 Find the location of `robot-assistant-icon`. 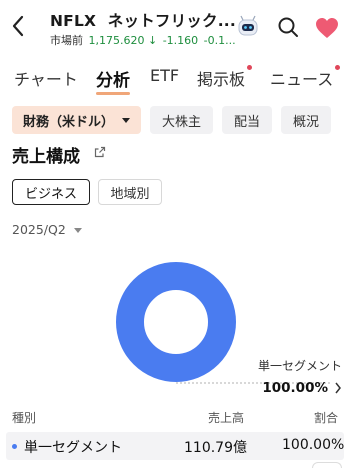

robot-assistant-icon is located at coordinates (248, 27).